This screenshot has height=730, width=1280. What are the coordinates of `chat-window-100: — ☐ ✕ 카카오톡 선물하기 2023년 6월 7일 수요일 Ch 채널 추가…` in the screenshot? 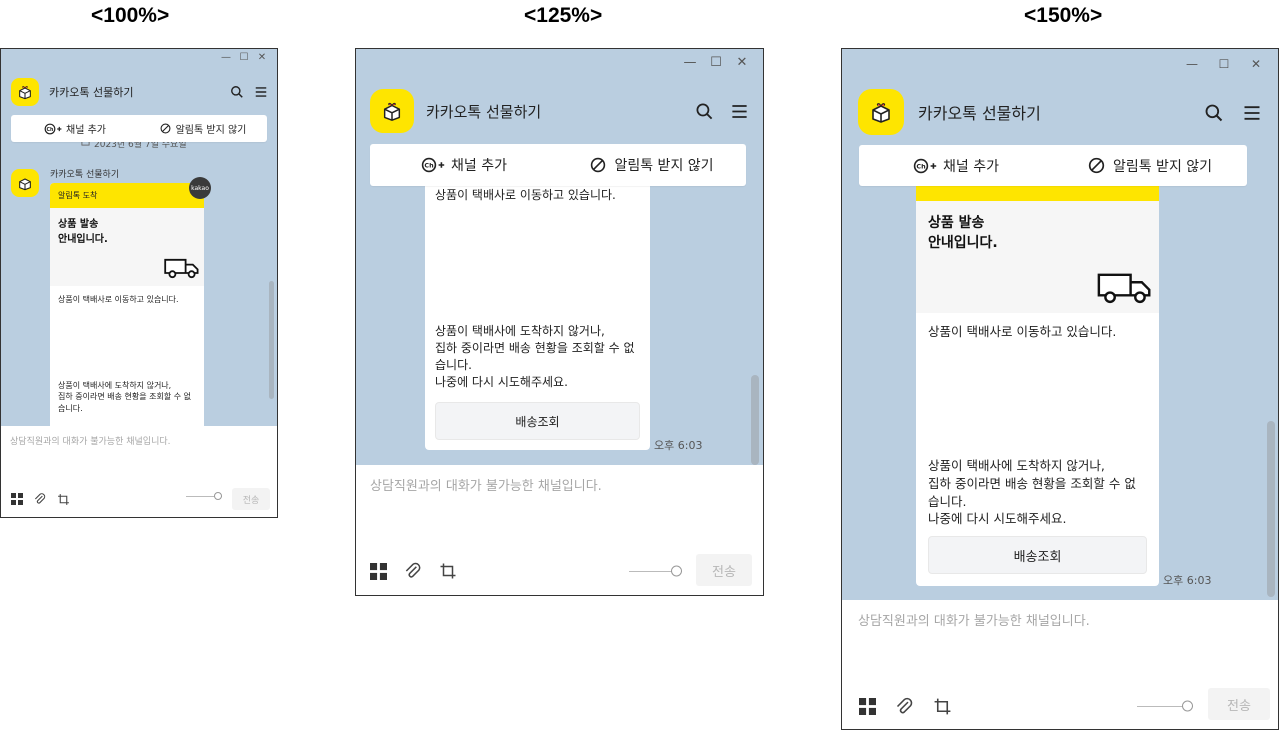 It's located at (139, 283).